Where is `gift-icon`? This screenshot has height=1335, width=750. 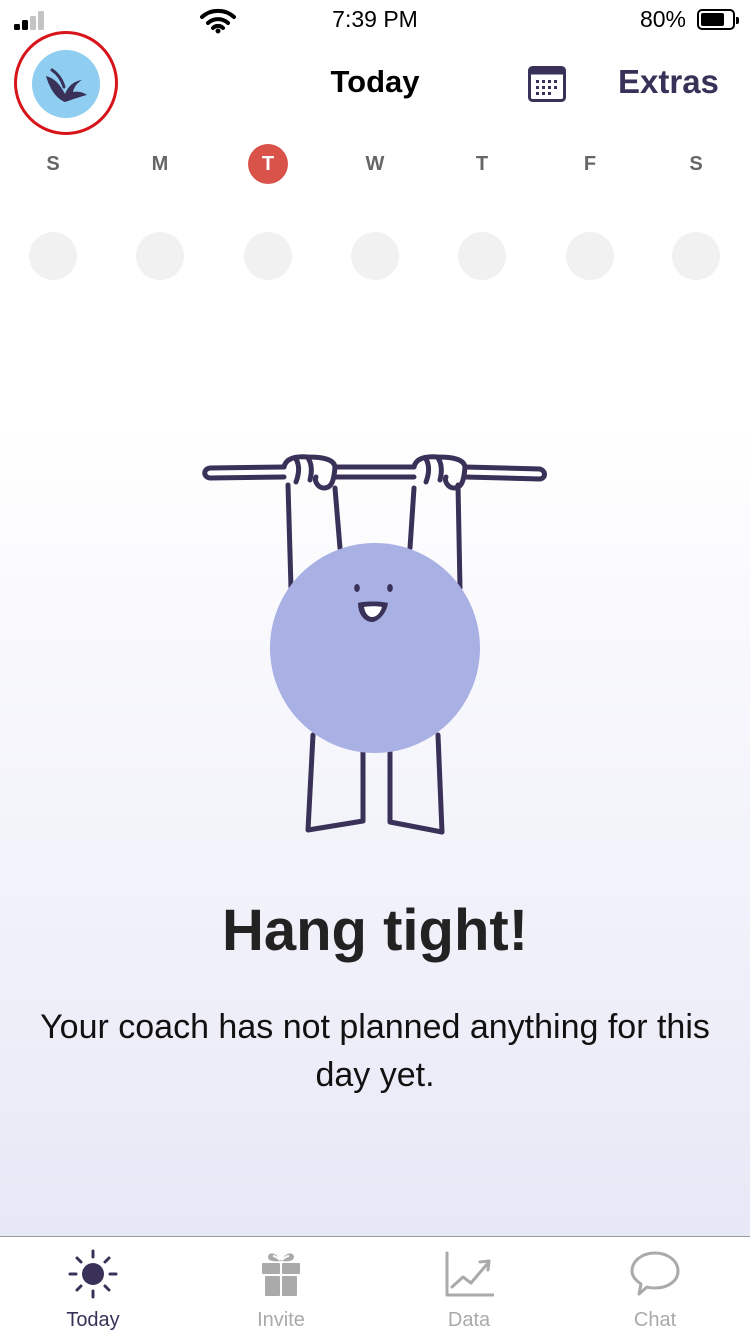
gift-icon is located at coordinates (281, 1274).